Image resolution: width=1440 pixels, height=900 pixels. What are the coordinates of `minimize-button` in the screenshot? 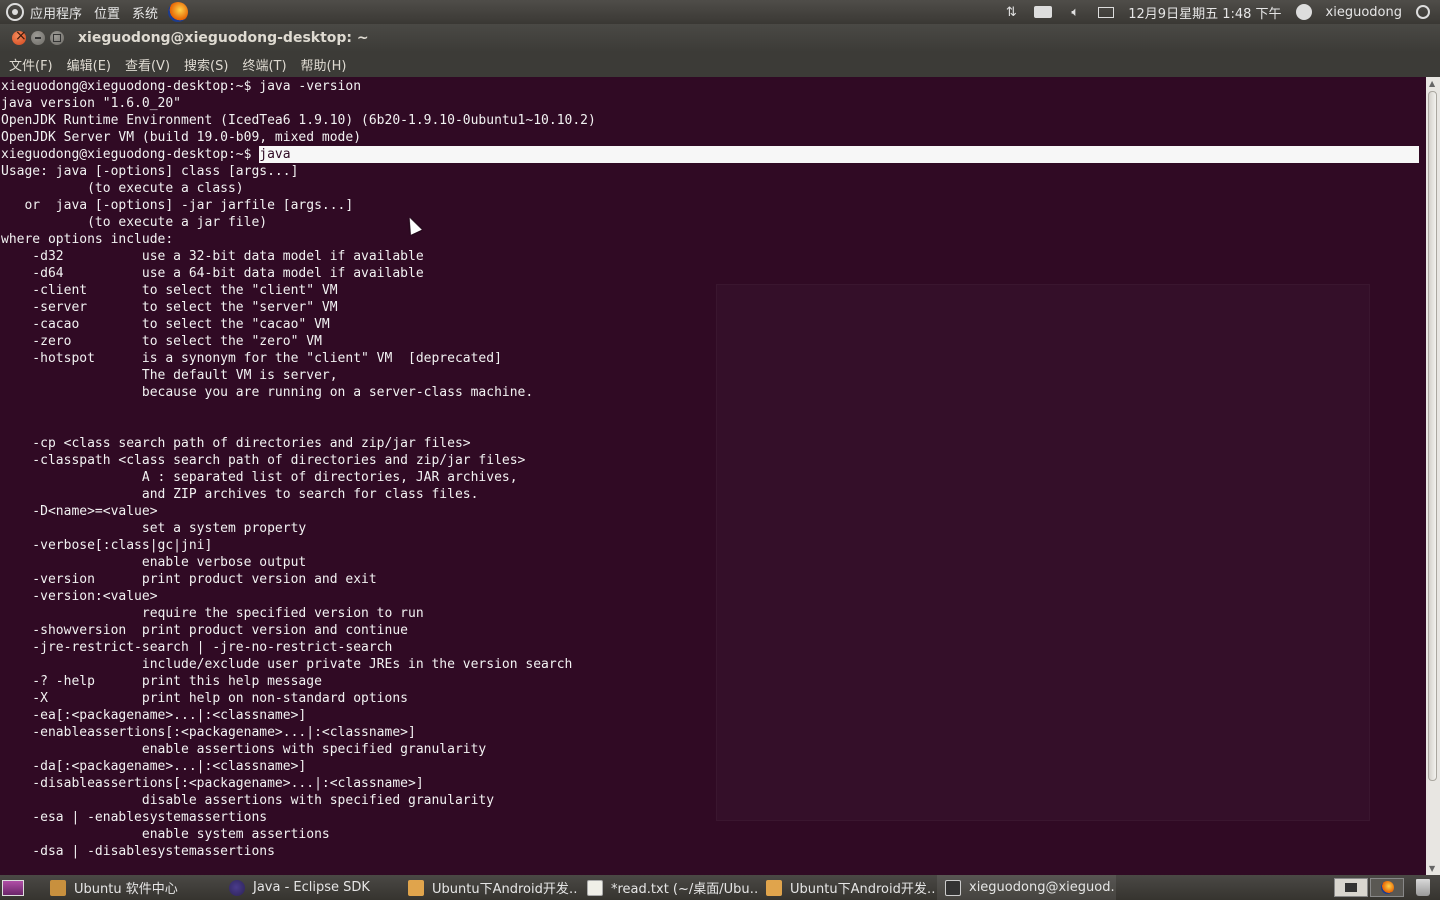 It's located at (38, 38).